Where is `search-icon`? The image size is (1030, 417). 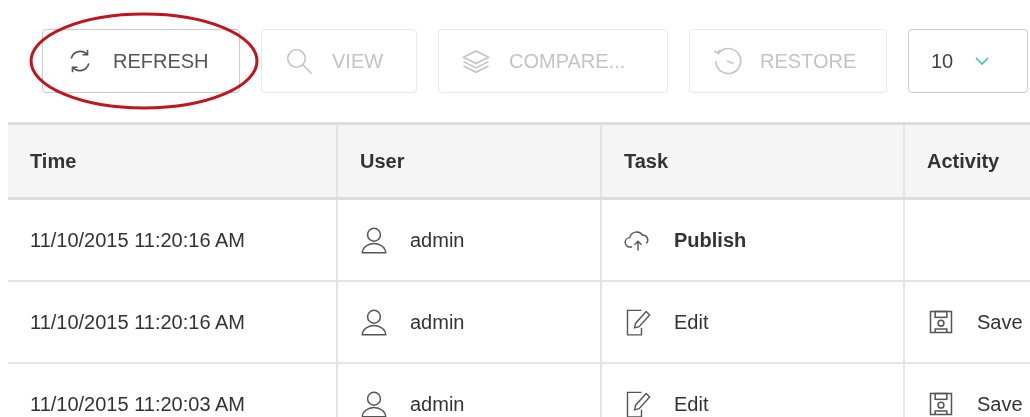
search-icon is located at coordinates (299, 61).